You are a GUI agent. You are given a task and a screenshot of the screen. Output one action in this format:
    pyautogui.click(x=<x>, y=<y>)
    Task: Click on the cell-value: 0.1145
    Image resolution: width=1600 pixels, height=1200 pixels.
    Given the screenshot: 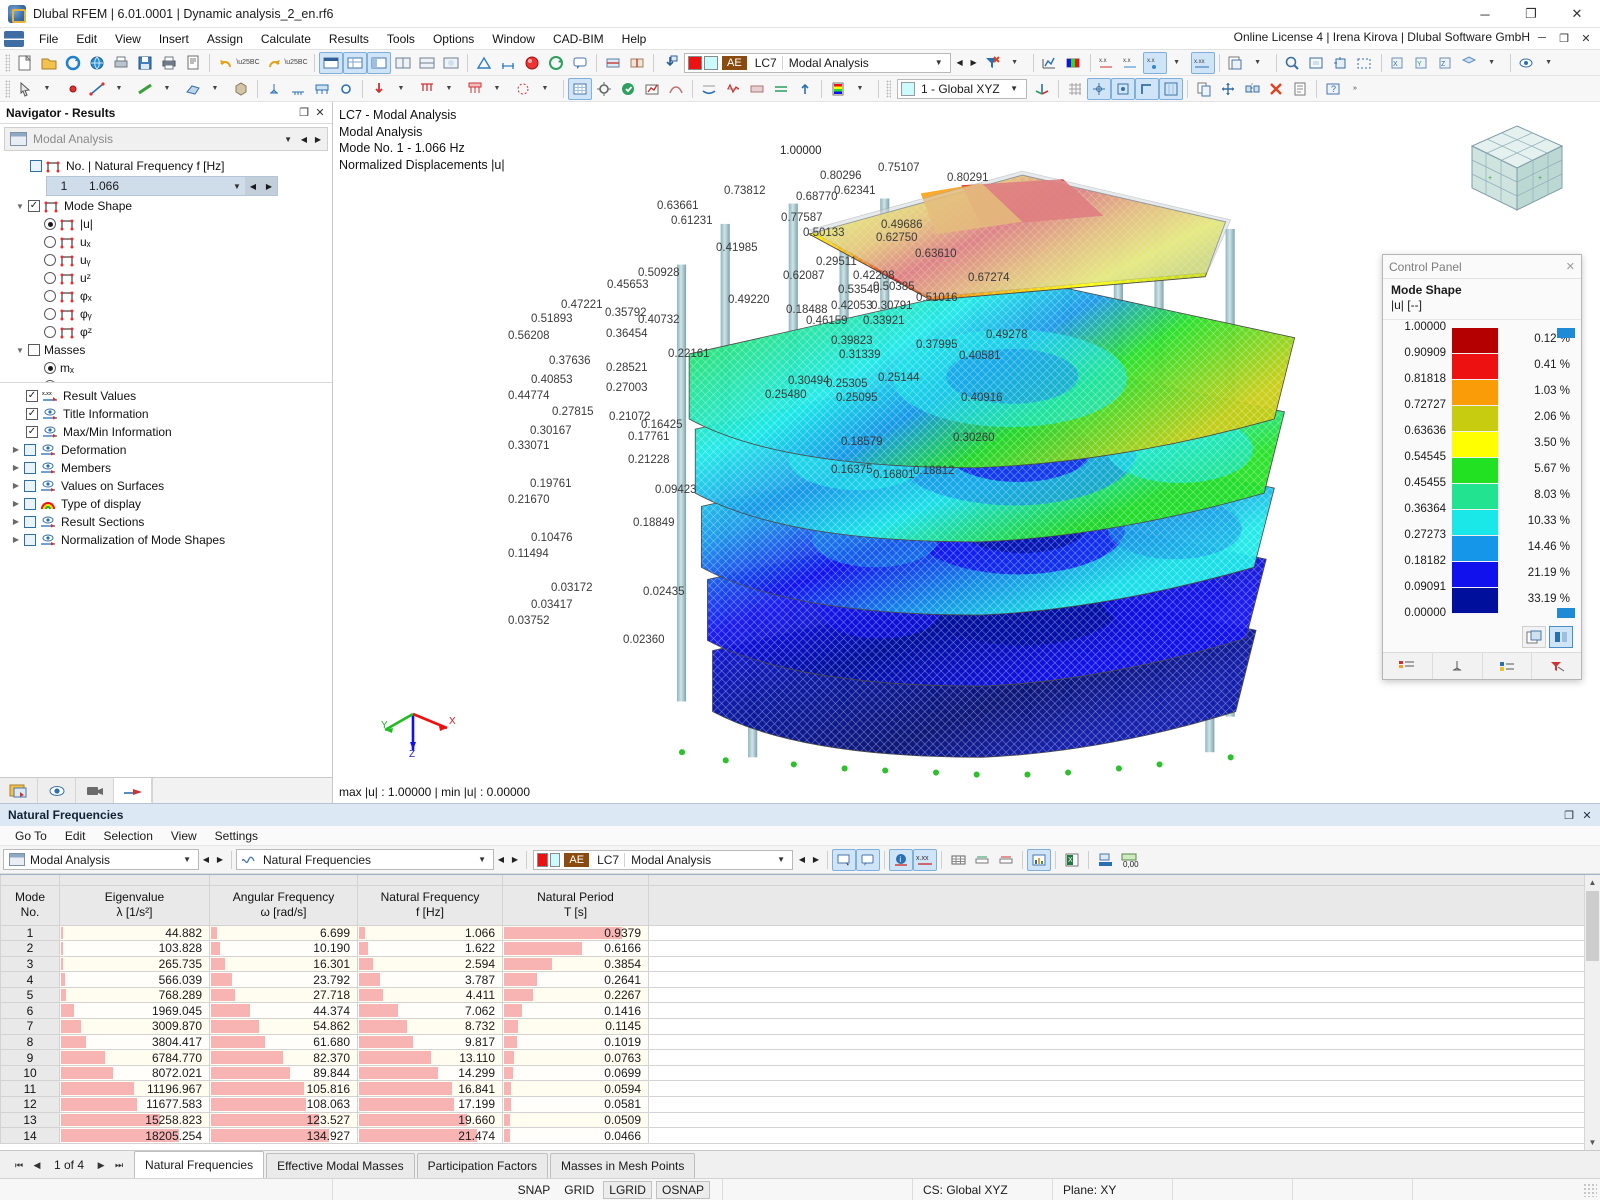 What is the action you would take?
    pyautogui.click(x=575, y=1026)
    